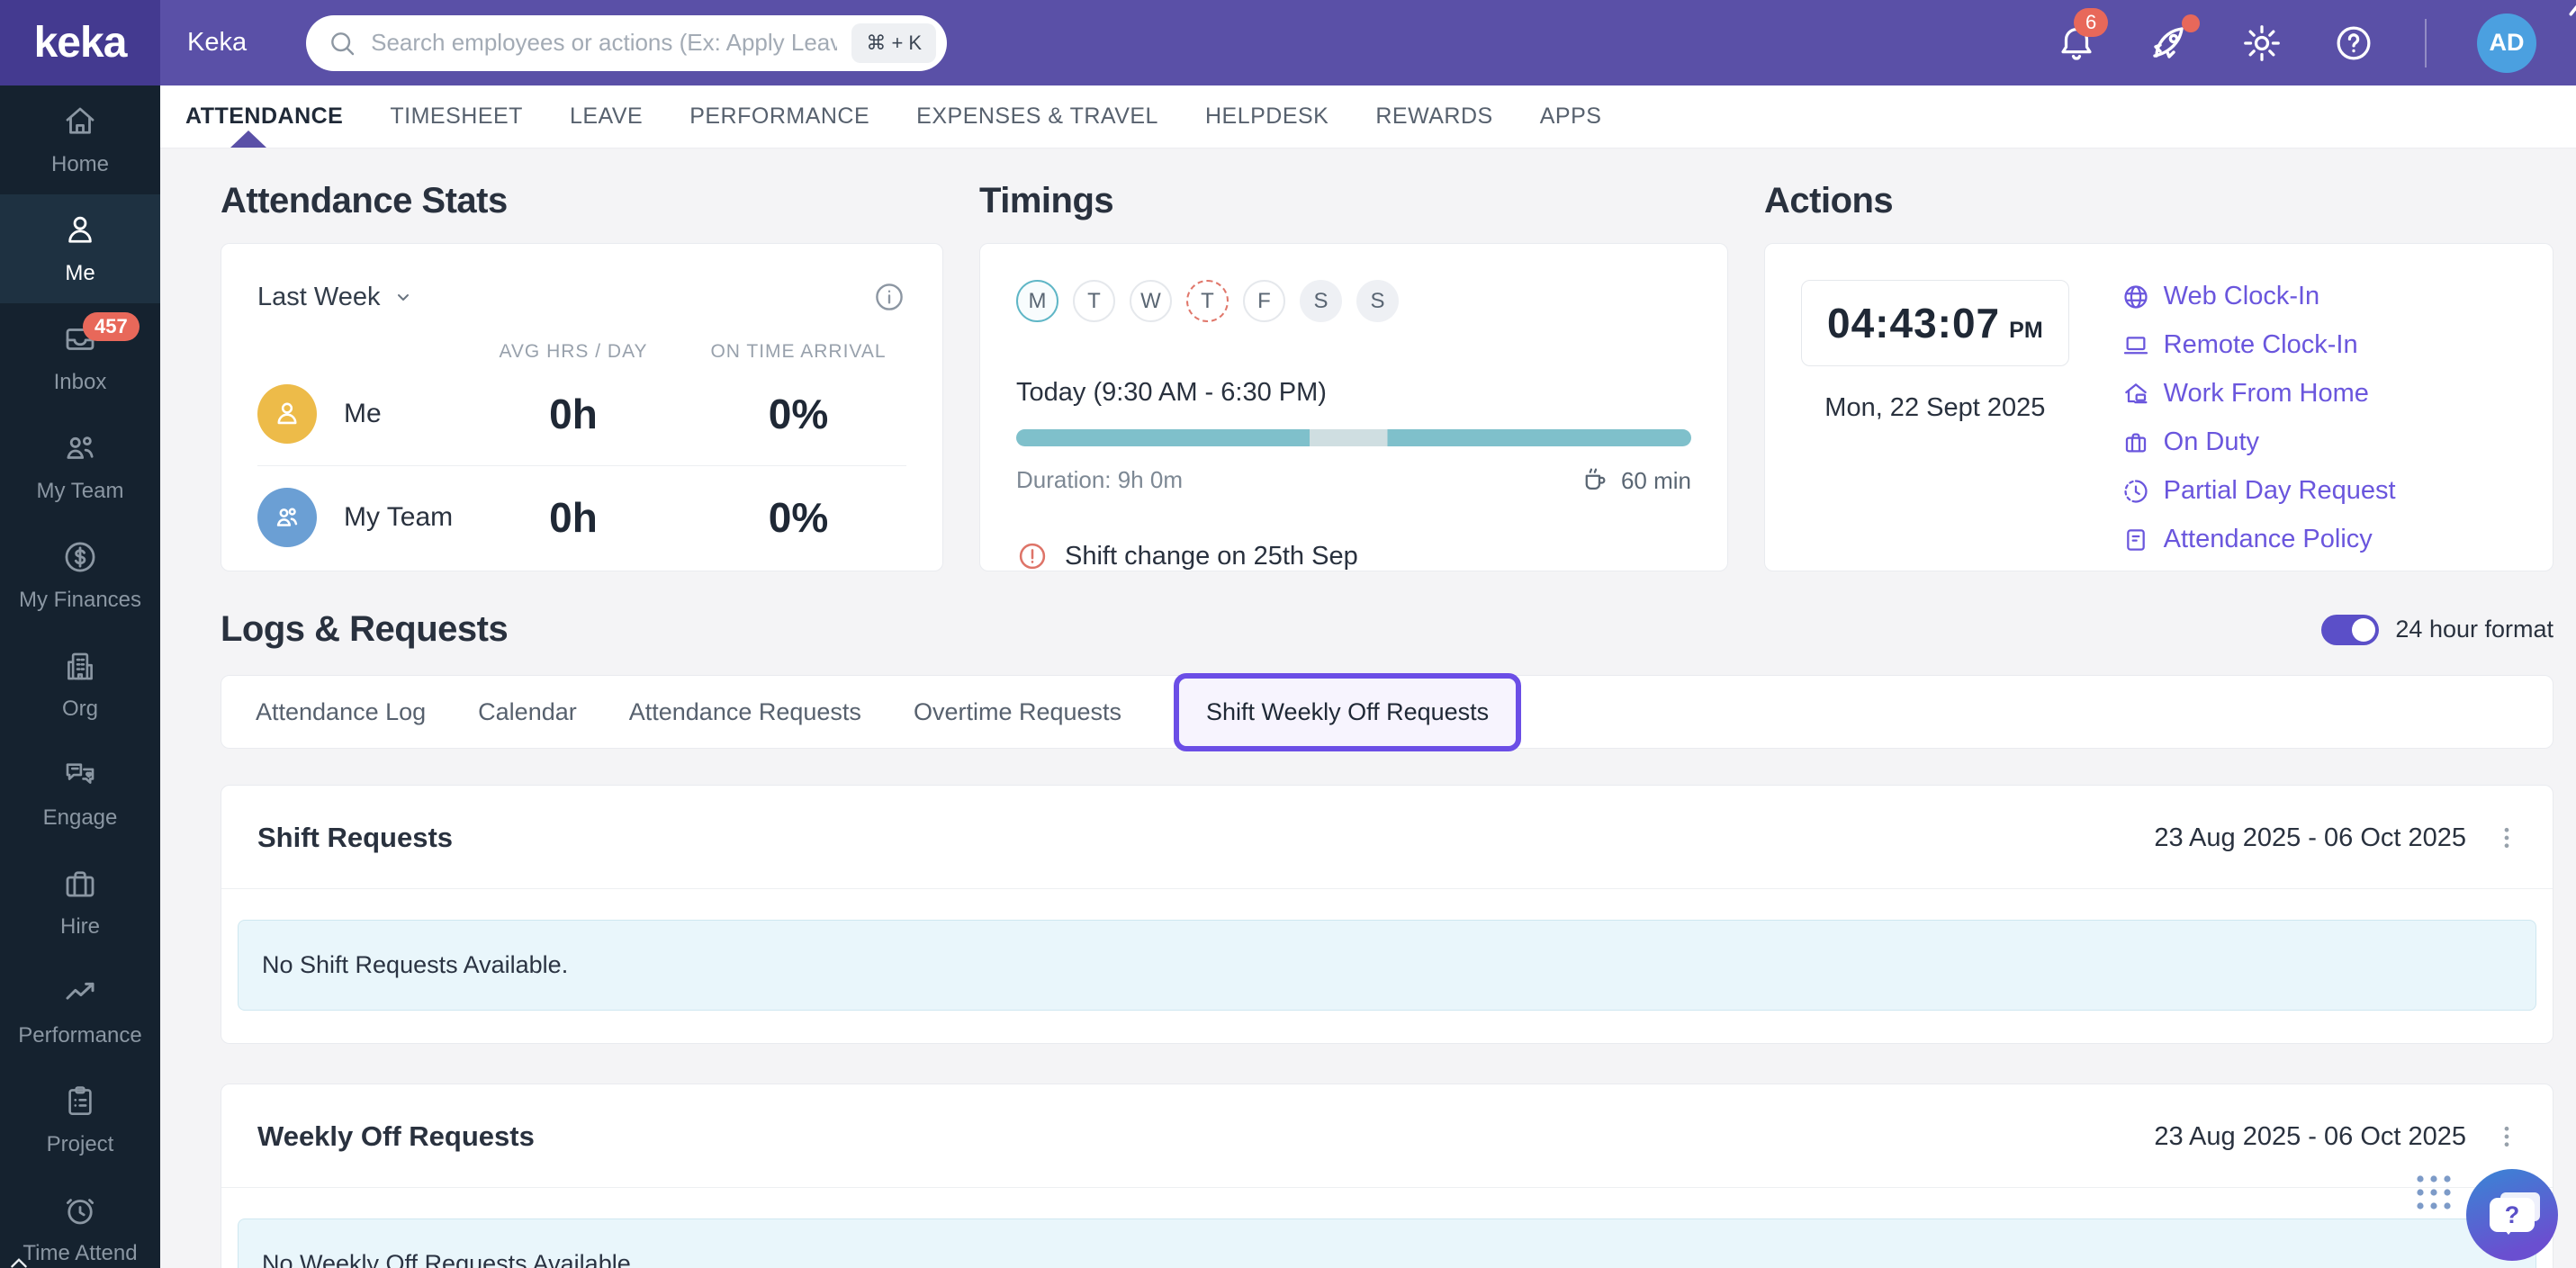  I want to click on sidebar-item-label: My Team, so click(80, 491).